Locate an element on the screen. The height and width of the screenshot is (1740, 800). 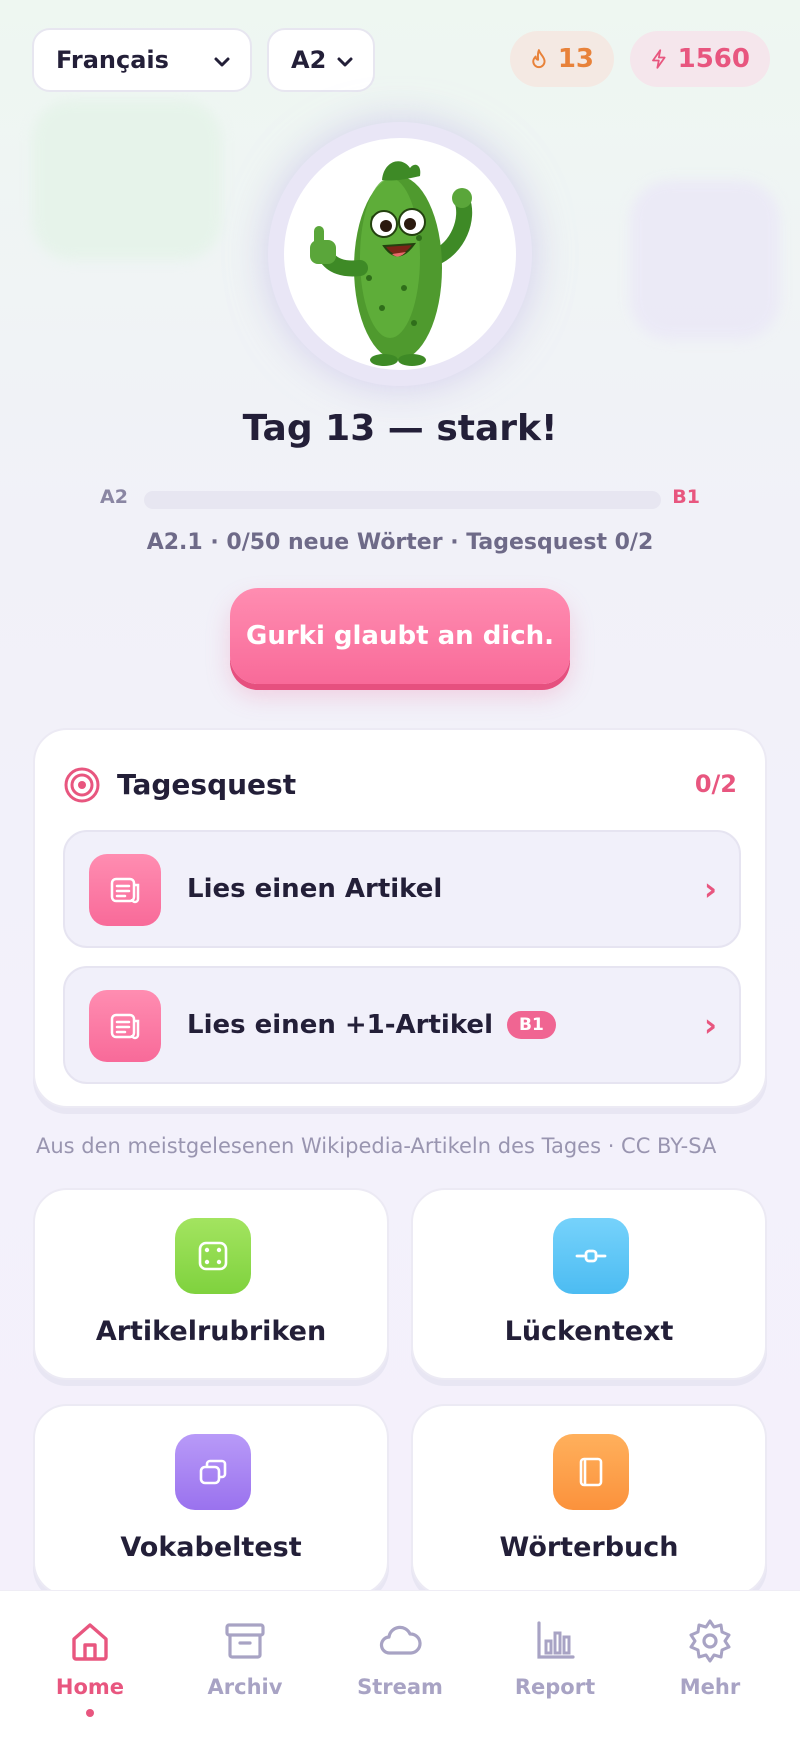
nav-label: Report is located at coordinates (555, 1687).